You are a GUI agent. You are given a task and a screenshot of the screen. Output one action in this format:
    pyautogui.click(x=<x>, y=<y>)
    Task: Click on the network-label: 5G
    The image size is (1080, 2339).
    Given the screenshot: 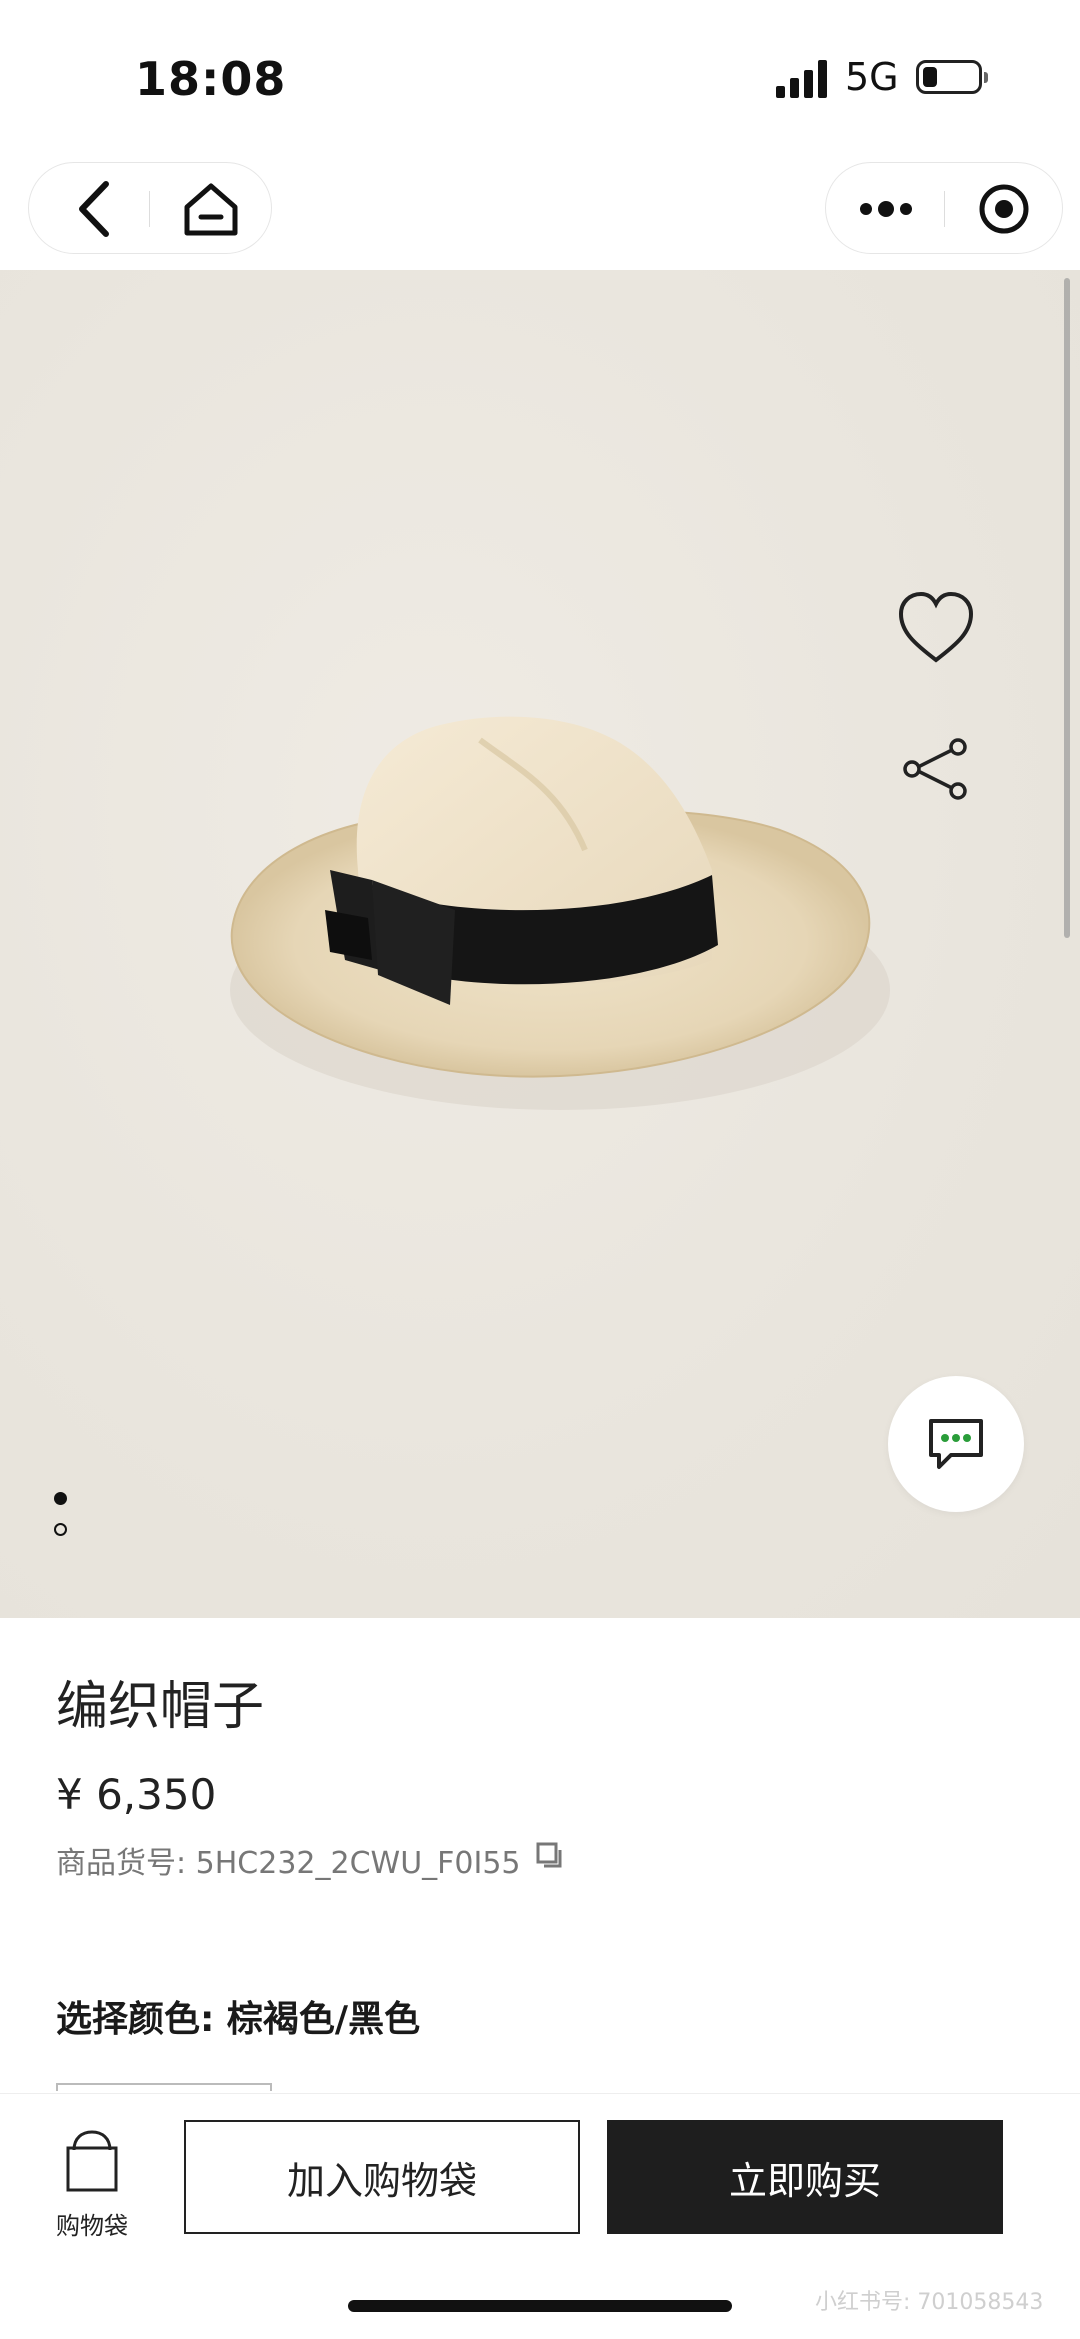 What is the action you would take?
    pyautogui.click(x=872, y=77)
    